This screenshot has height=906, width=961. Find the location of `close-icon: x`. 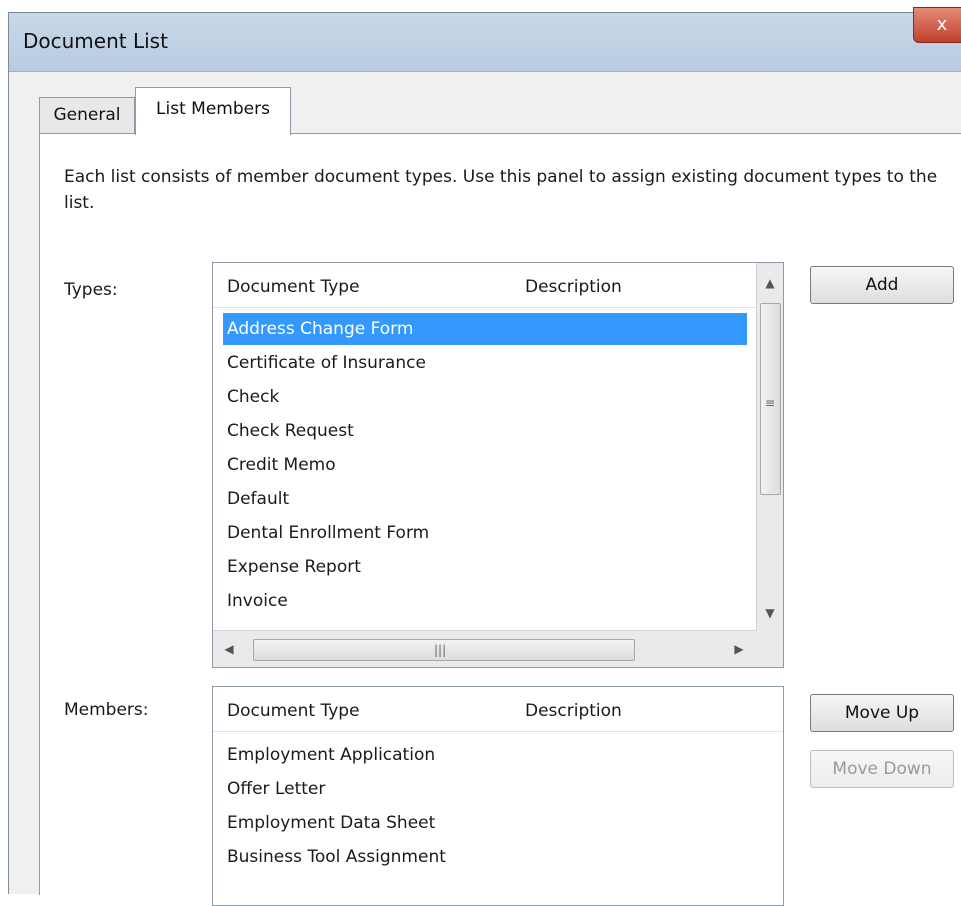

close-icon: x is located at coordinates (942, 24).